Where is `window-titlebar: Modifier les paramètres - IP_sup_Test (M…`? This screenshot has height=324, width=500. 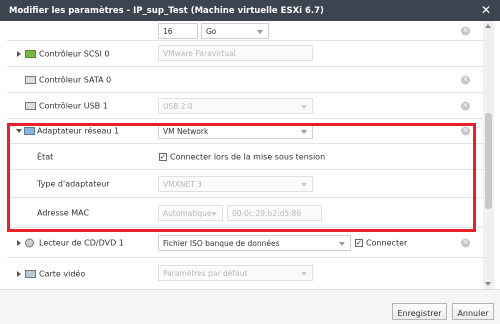 window-titlebar: Modifier les paramètres - IP_sup_Test (M… is located at coordinates (250, 10).